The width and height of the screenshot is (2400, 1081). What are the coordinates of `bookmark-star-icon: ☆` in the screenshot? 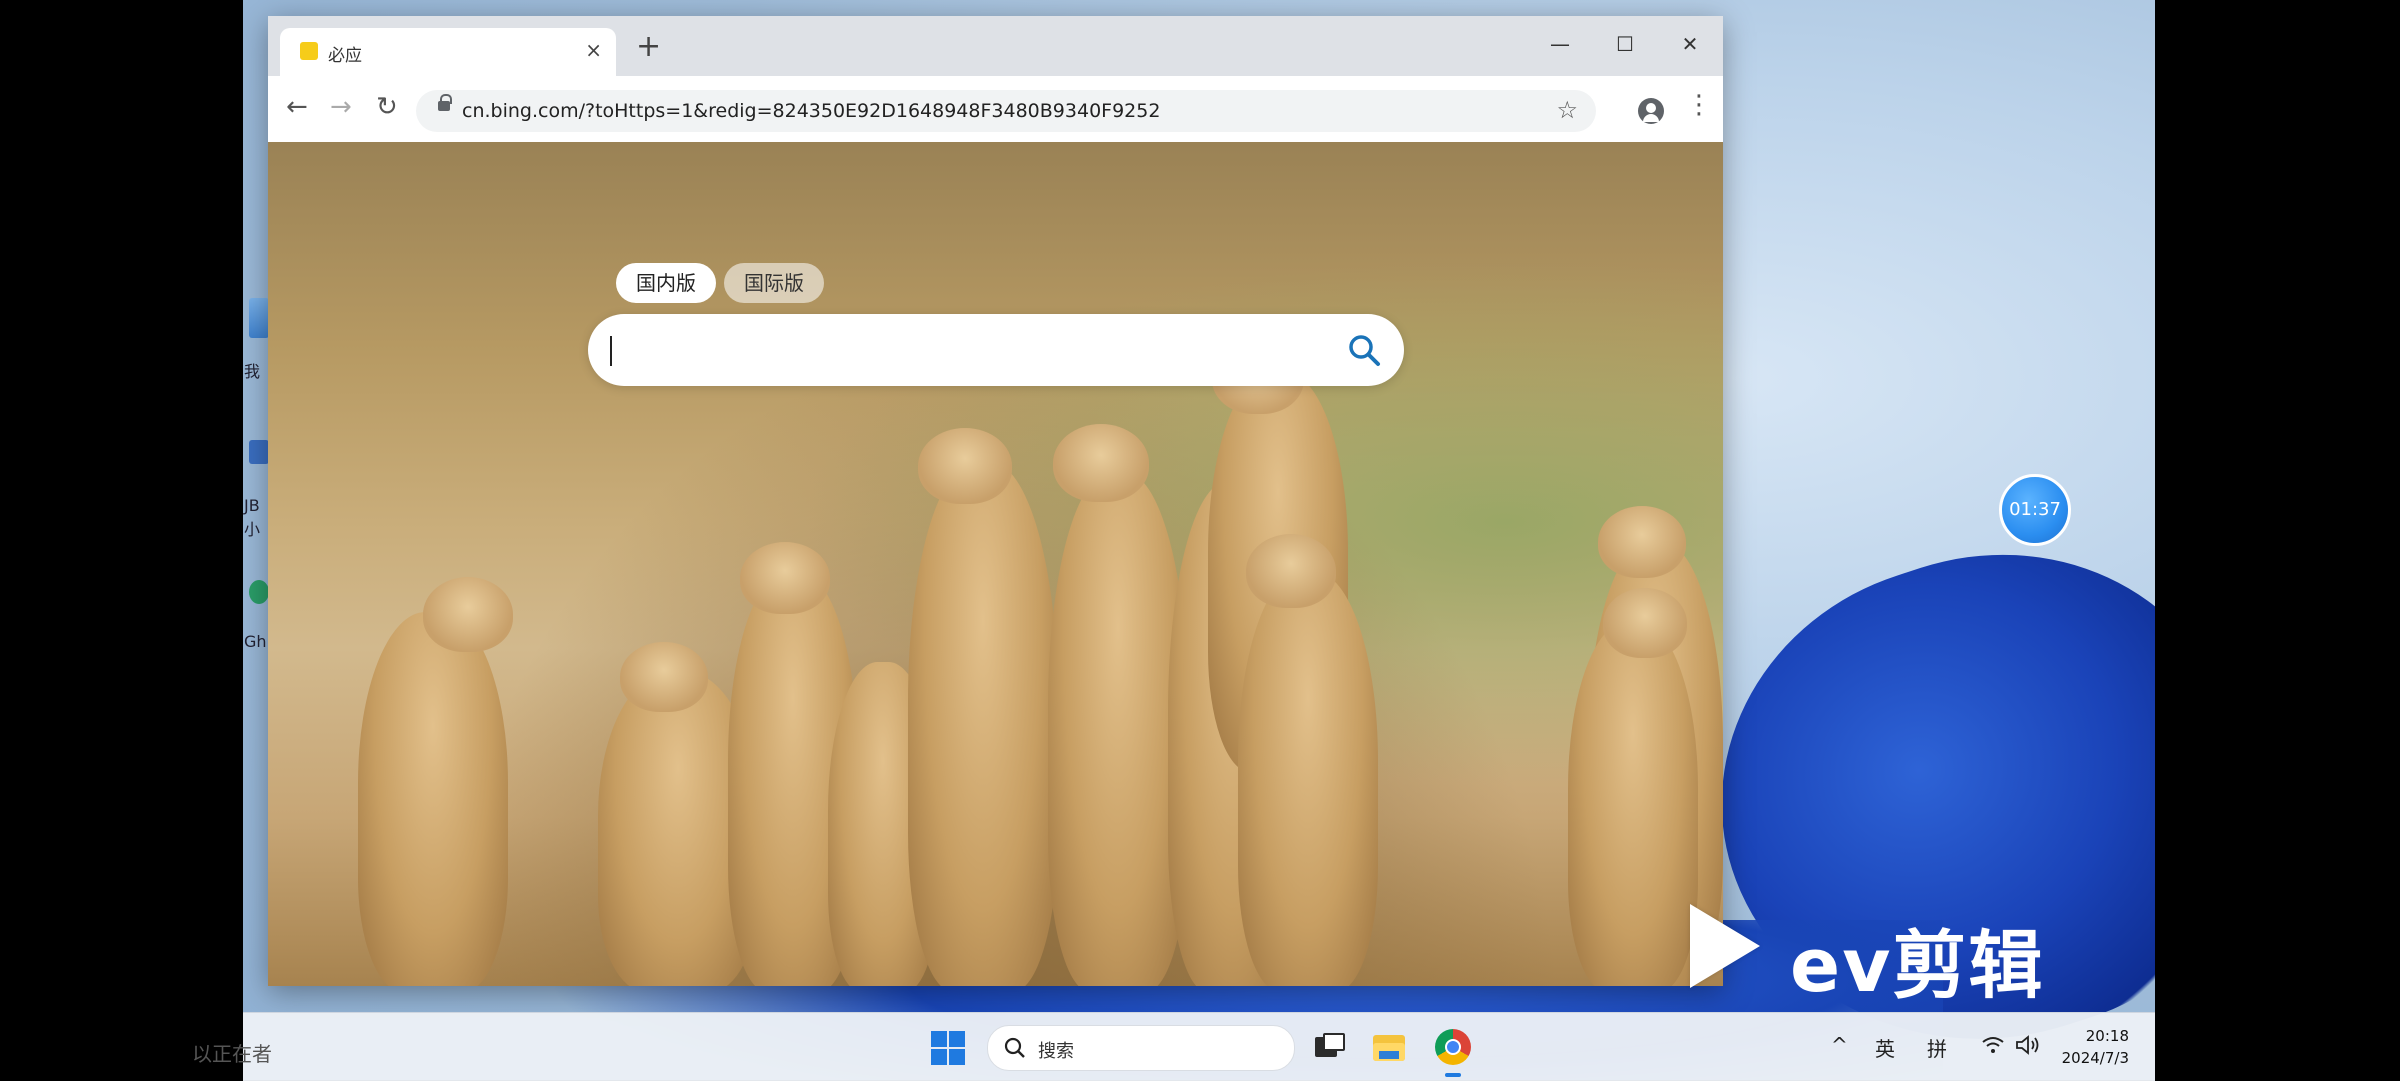 It's located at (1567, 110).